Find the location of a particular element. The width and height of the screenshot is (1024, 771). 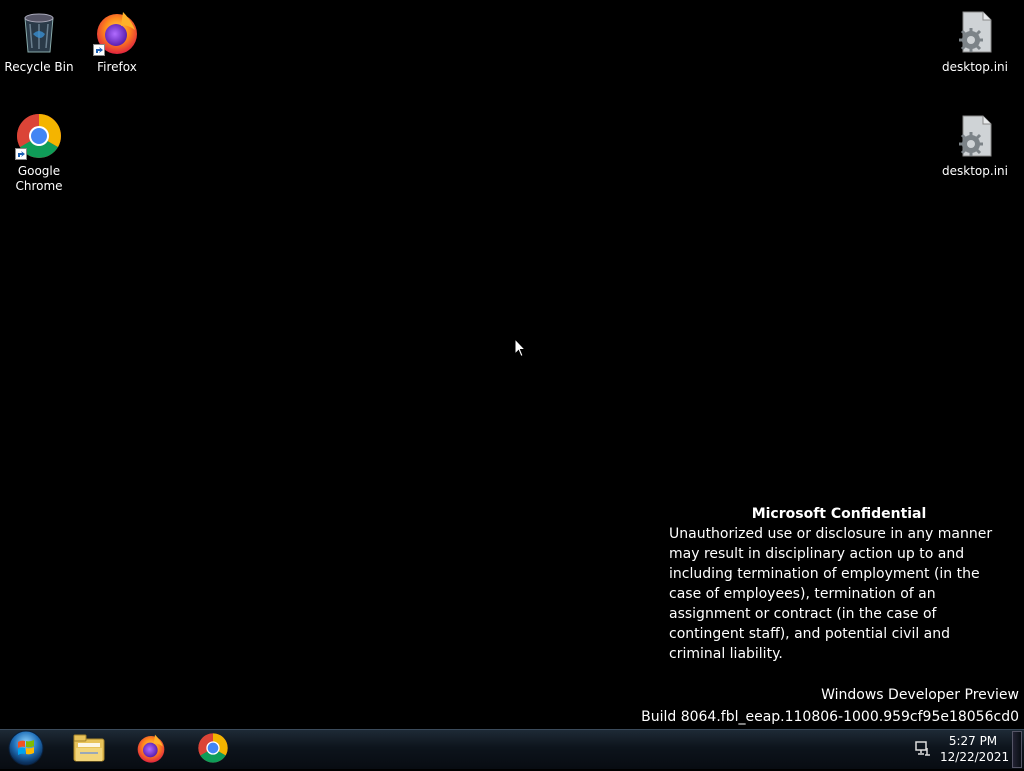

windows-start-orb-icon is located at coordinates (26, 750).